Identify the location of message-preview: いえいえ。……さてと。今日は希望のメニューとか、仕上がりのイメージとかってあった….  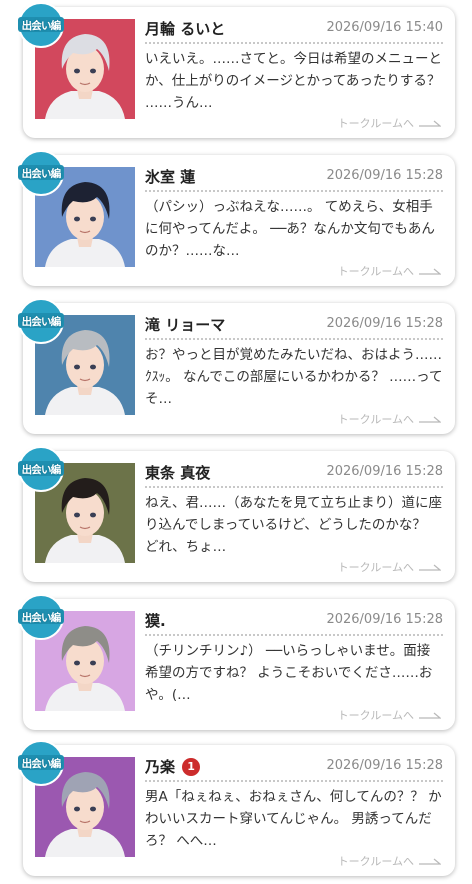
(293, 81).